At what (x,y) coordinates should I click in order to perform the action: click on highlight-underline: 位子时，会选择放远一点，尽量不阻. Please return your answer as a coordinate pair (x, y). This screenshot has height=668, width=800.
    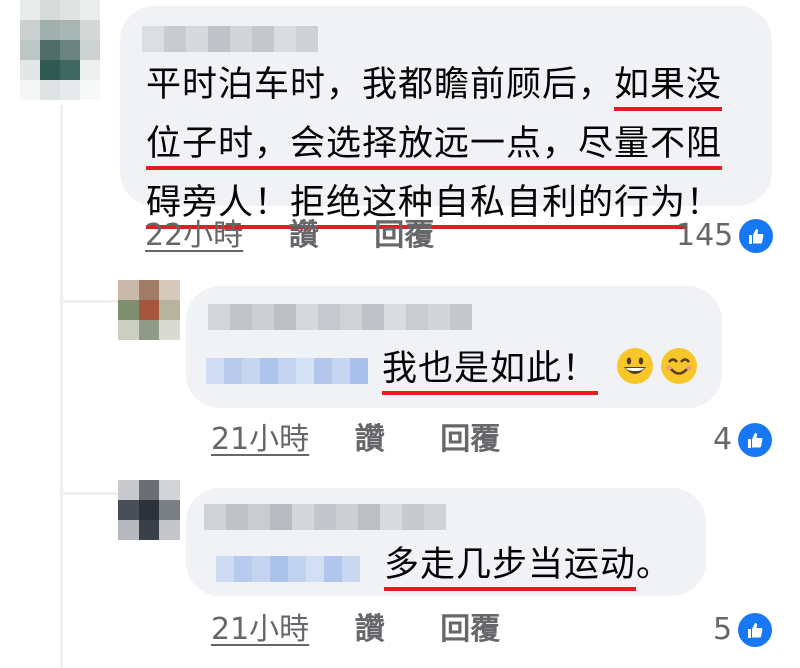
    Looking at the image, I should click on (434, 144).